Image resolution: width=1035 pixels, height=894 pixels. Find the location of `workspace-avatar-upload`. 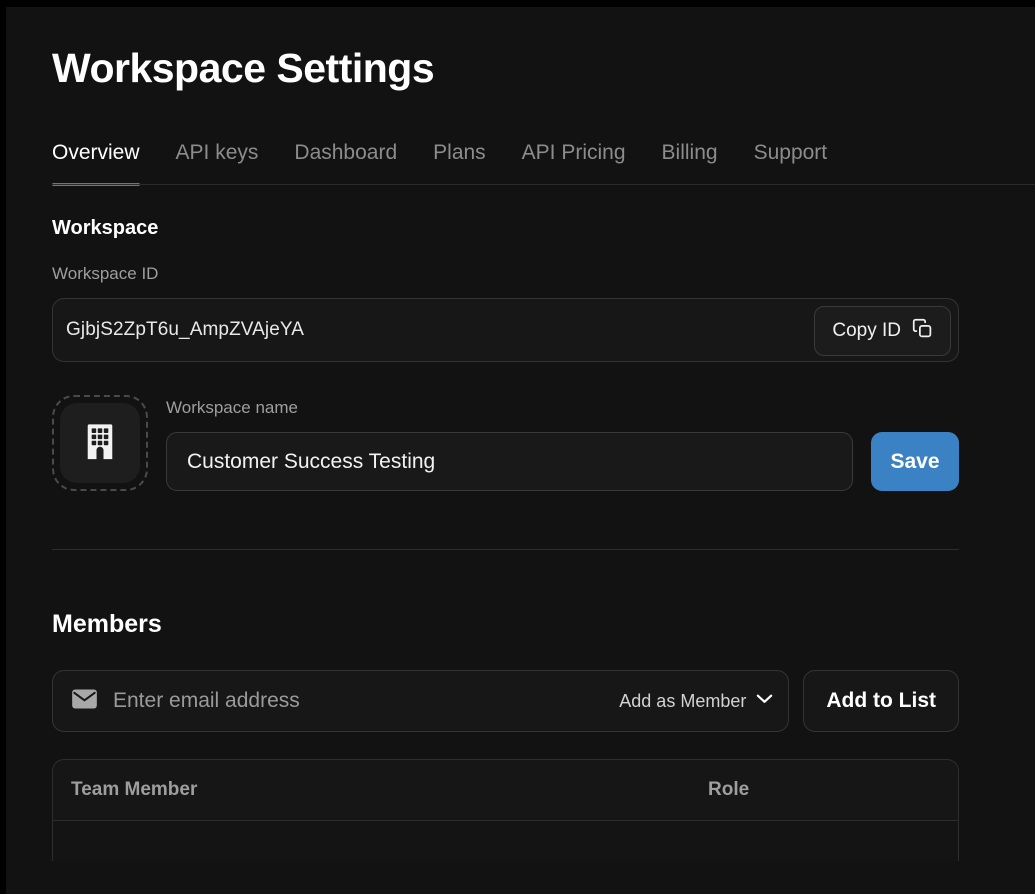

workspace-avatar-upload is located at coordinates (100, 443).